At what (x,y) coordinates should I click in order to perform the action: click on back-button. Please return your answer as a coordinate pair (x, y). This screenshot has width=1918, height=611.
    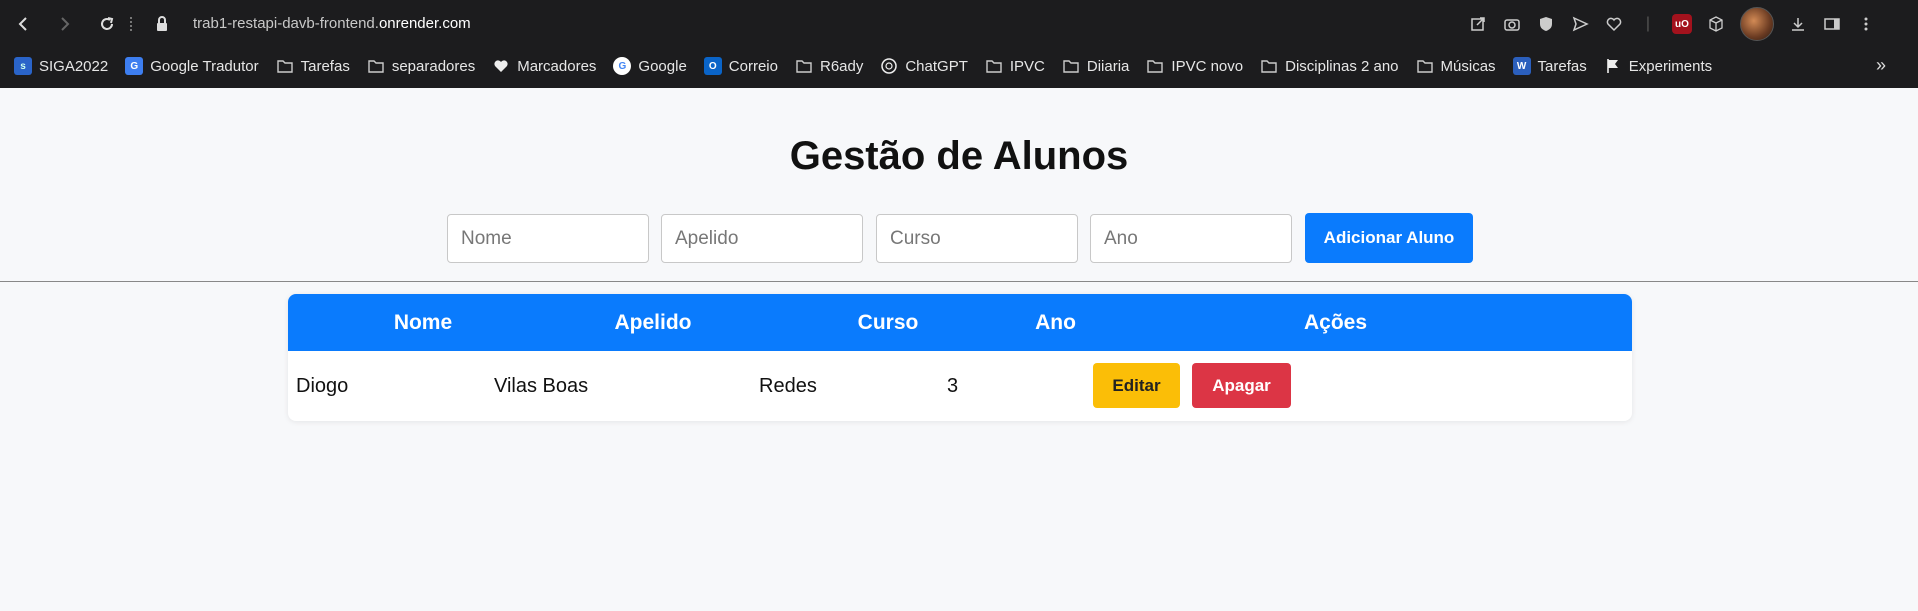
    Looking at the image, I should click on (24, 24).